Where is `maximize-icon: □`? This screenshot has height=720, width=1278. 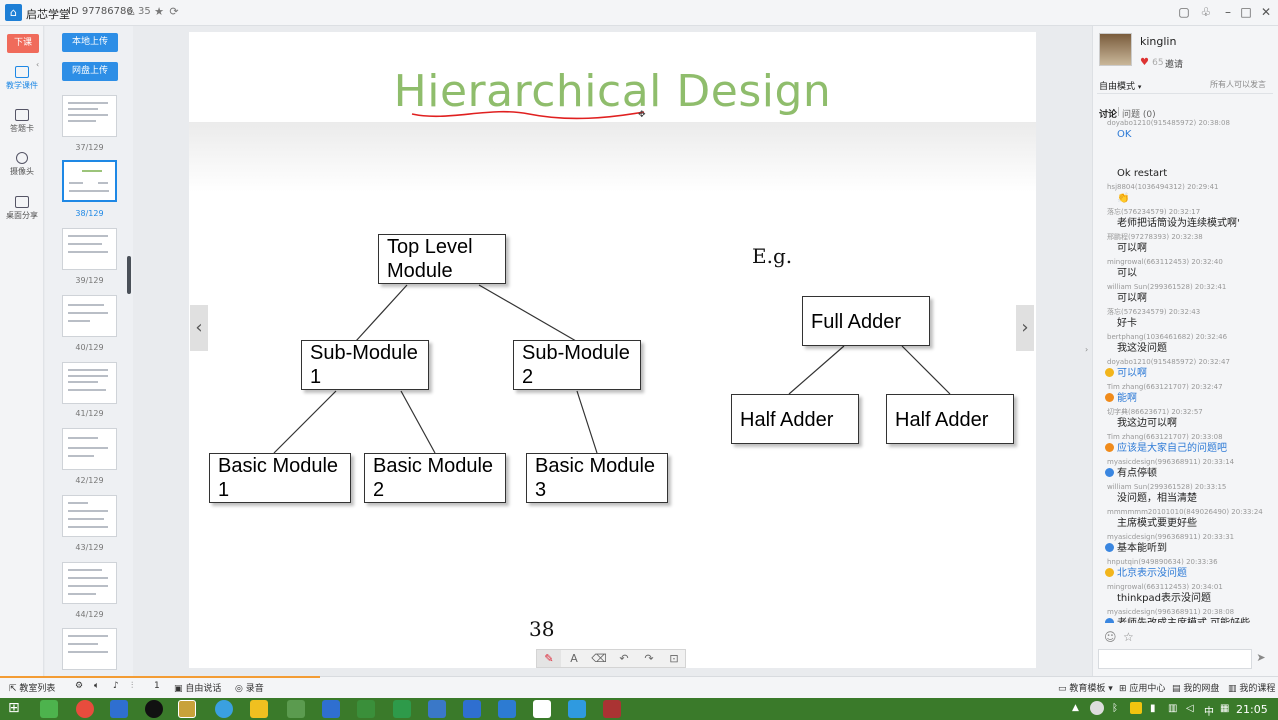 maximize-icon: □ is located at coordinates (1246, 12).